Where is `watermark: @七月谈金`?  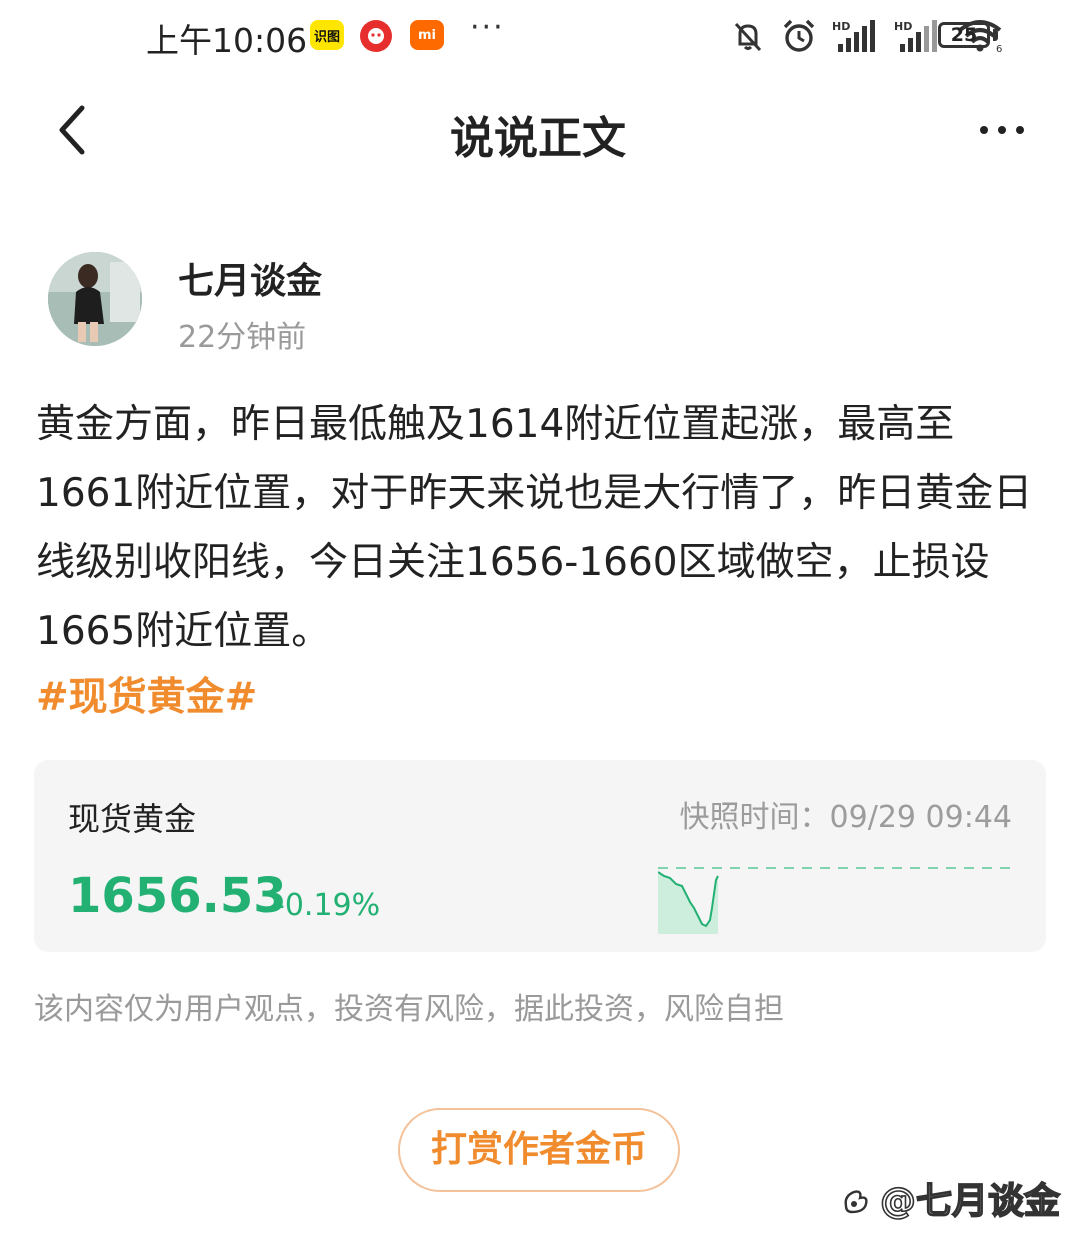
watermark: @七月谈金 is located at coordinates (949, 1198).